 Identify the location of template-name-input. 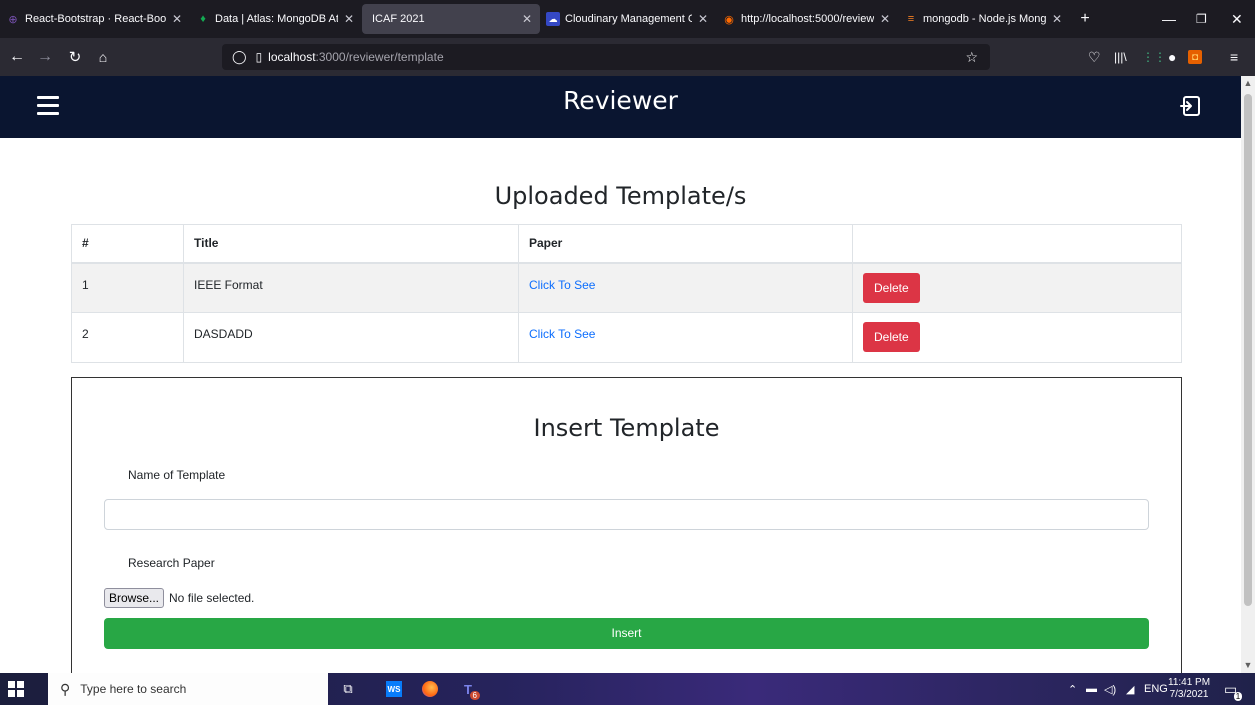
(626, 514).